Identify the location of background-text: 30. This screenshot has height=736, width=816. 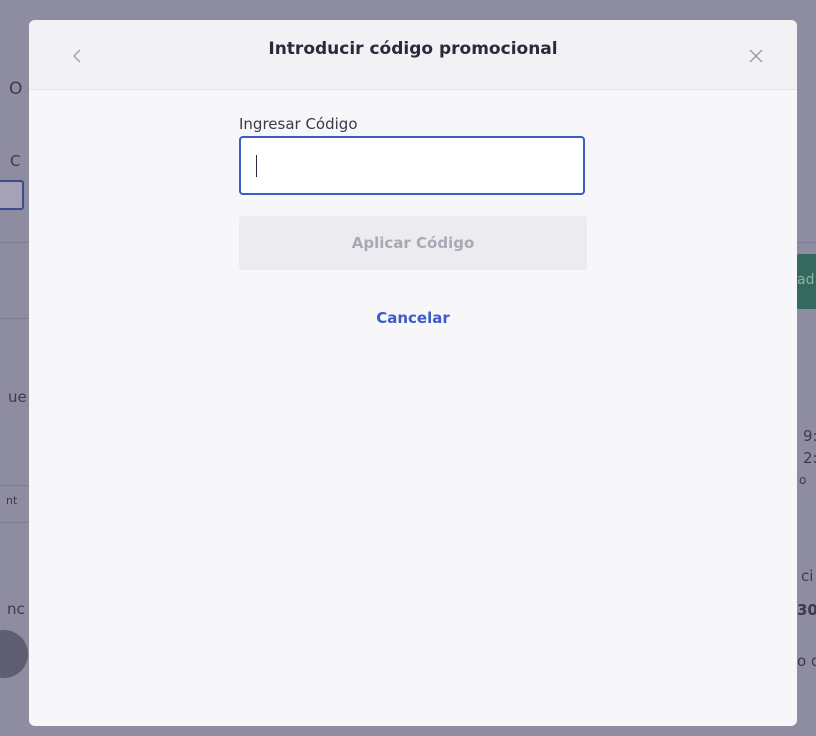
(806, 610).